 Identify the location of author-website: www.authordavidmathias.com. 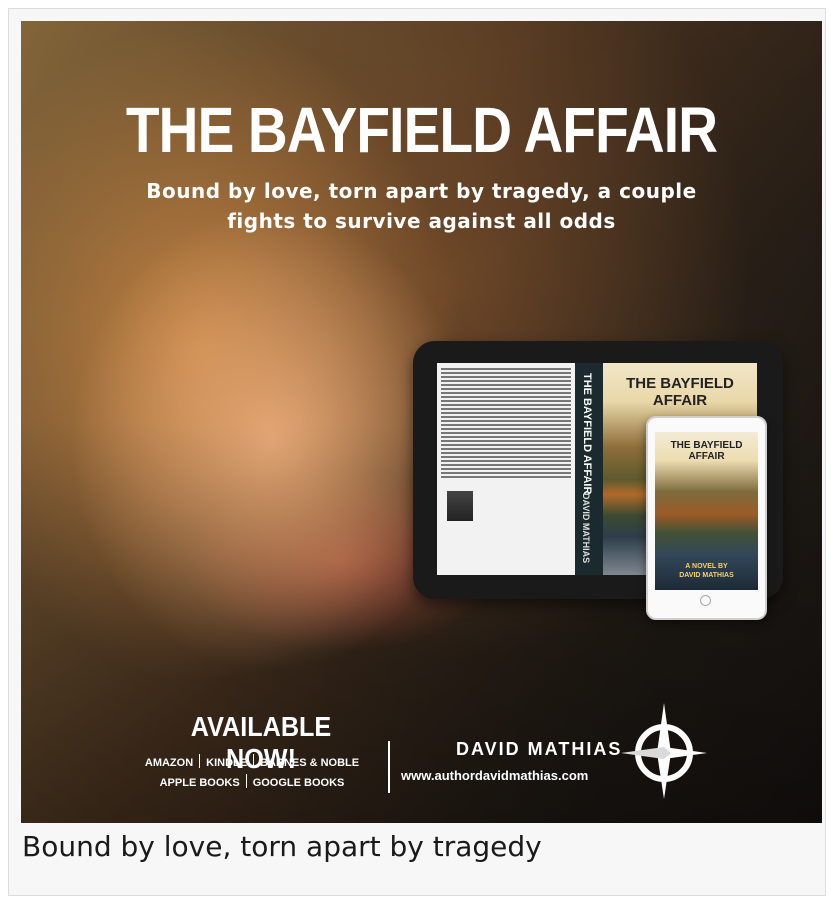
(495, 775).